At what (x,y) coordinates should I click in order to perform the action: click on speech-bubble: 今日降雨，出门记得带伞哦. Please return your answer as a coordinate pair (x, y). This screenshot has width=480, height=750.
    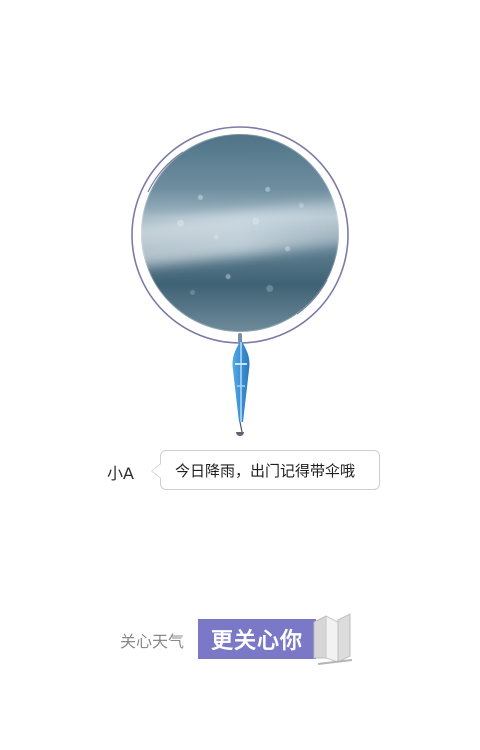
    Looking at the image, I should click on (265, 470).